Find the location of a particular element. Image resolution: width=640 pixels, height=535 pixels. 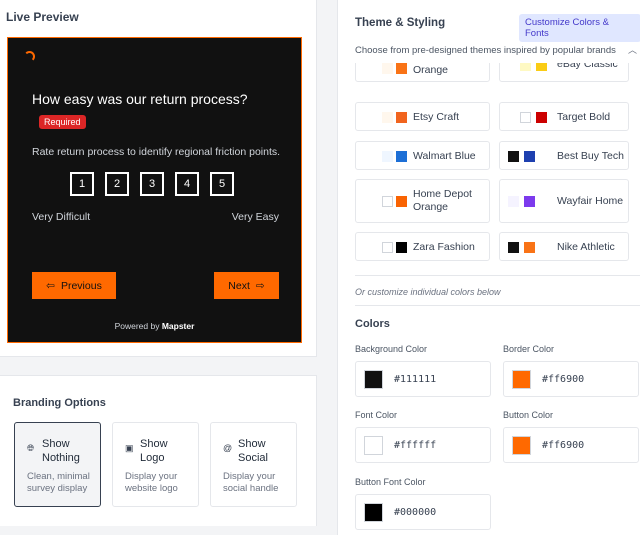

font-color-field: #ffffff is located at coordinates (423, 445).